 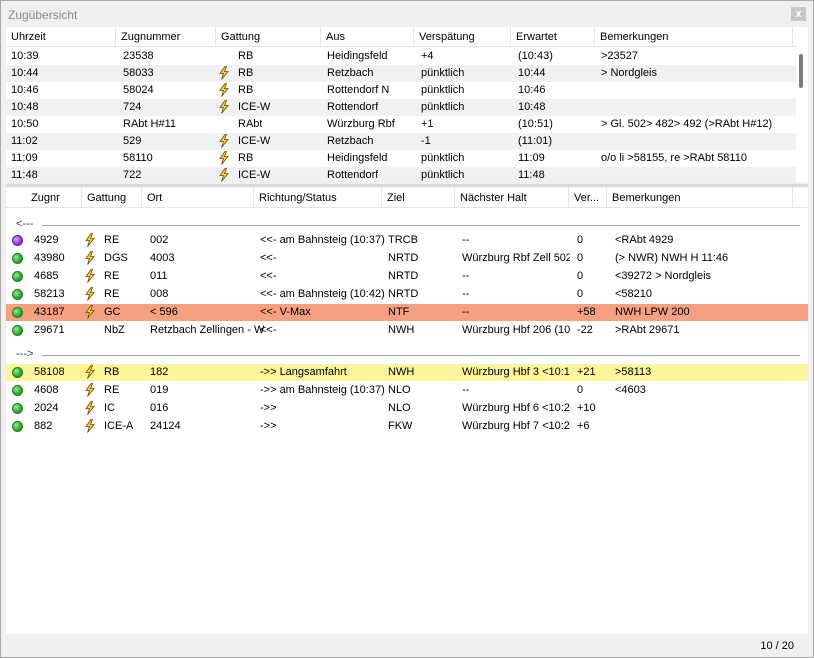 What do you see at coordinates (25, 354) in the screenshot?
I see `section-label-right: --->` at bounding box center [25, 354].